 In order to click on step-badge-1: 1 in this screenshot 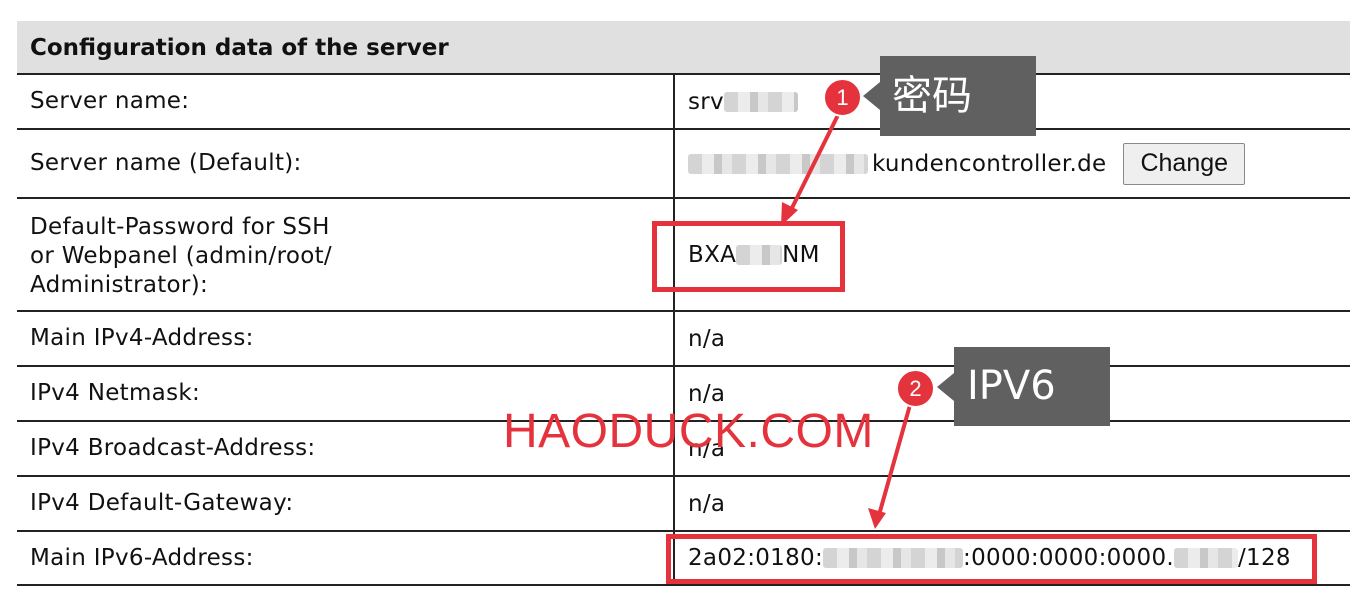, I will do `click(842, 97)`.